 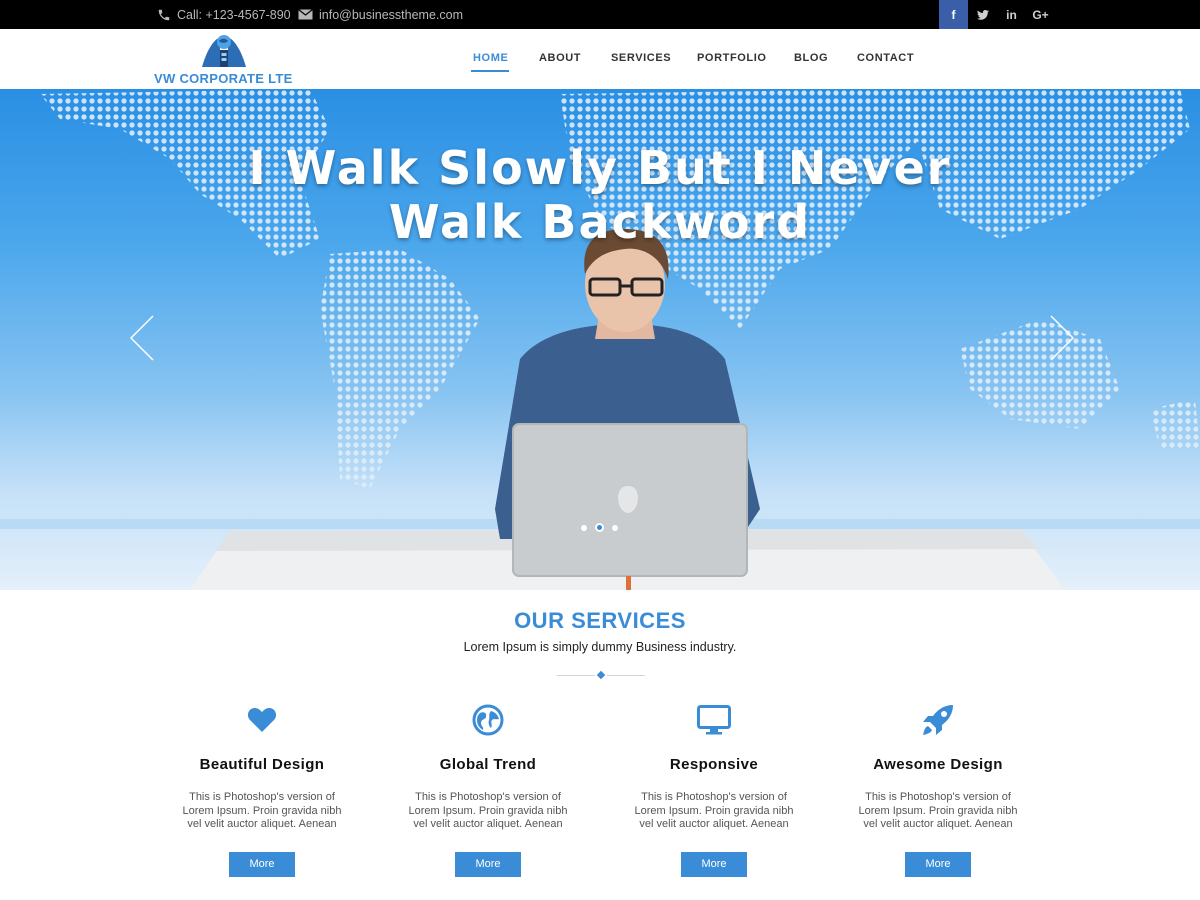 What do you see at coordinates (938, 720) in the screenshot?
I see `rocket-icon` at bounding box center [938, 720].